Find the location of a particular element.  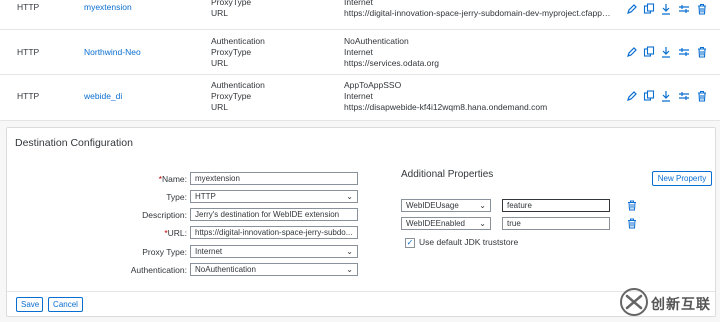

watermark-text: 创新互联 is located at coordinates (681, 305).